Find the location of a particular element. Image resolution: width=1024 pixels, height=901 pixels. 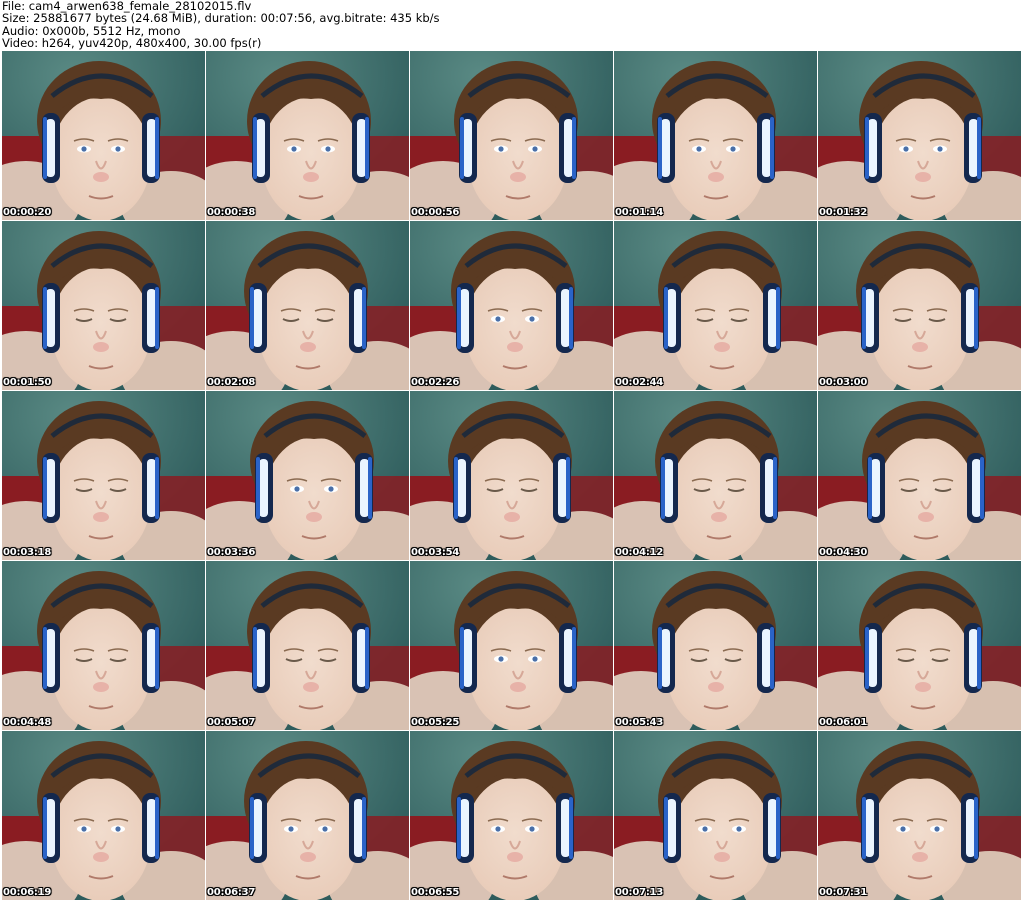

video-thumbnail: 00:06:19 is located at coordinates (103, 815).